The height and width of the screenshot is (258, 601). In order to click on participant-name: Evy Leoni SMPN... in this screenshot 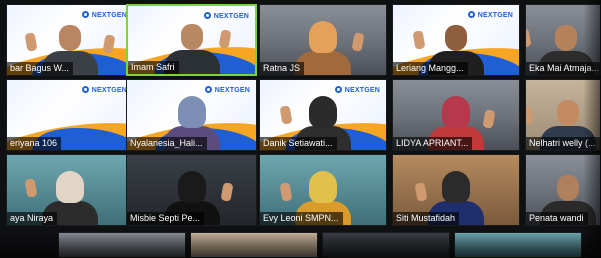, I will do `click(301, 218)`.